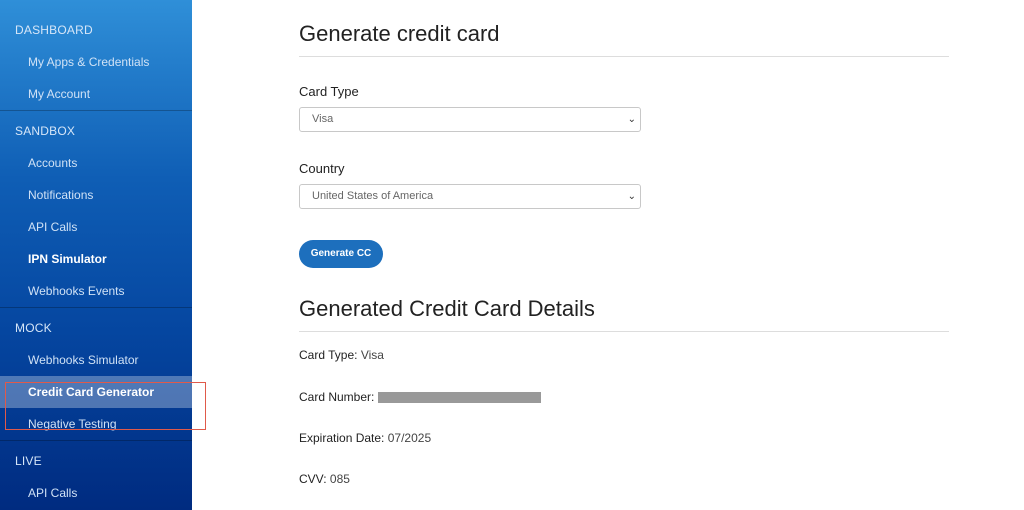  I want to click on sidebar-item-webhooks-simulator: Webhooks Simulator, so click(96, 360).